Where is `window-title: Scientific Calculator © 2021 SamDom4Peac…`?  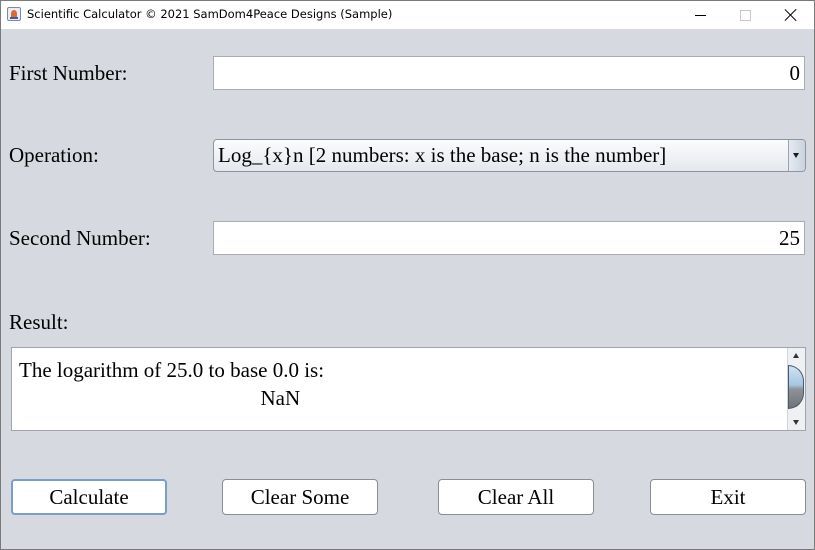
window-title: Scientific Calculator © 2021 SamDom4Peac… is located at coordinates (210, 14).